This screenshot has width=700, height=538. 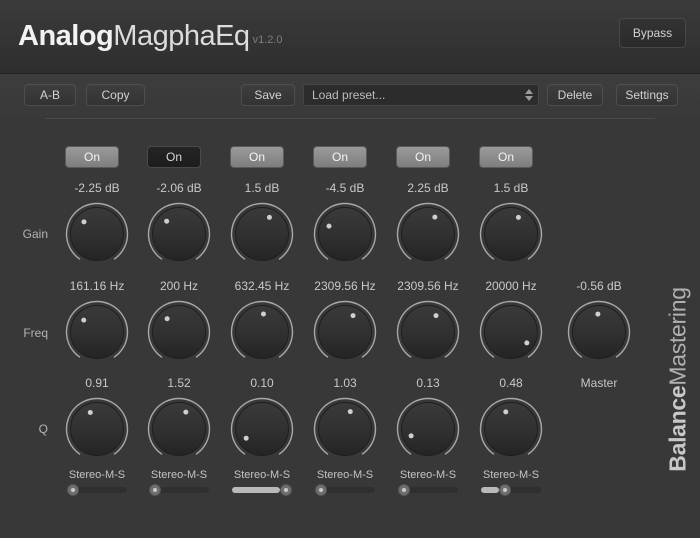 What do you see at coordinates (268, 95) in the screenshot?
I see `save-button: Save` at bounding box center [268, 95].